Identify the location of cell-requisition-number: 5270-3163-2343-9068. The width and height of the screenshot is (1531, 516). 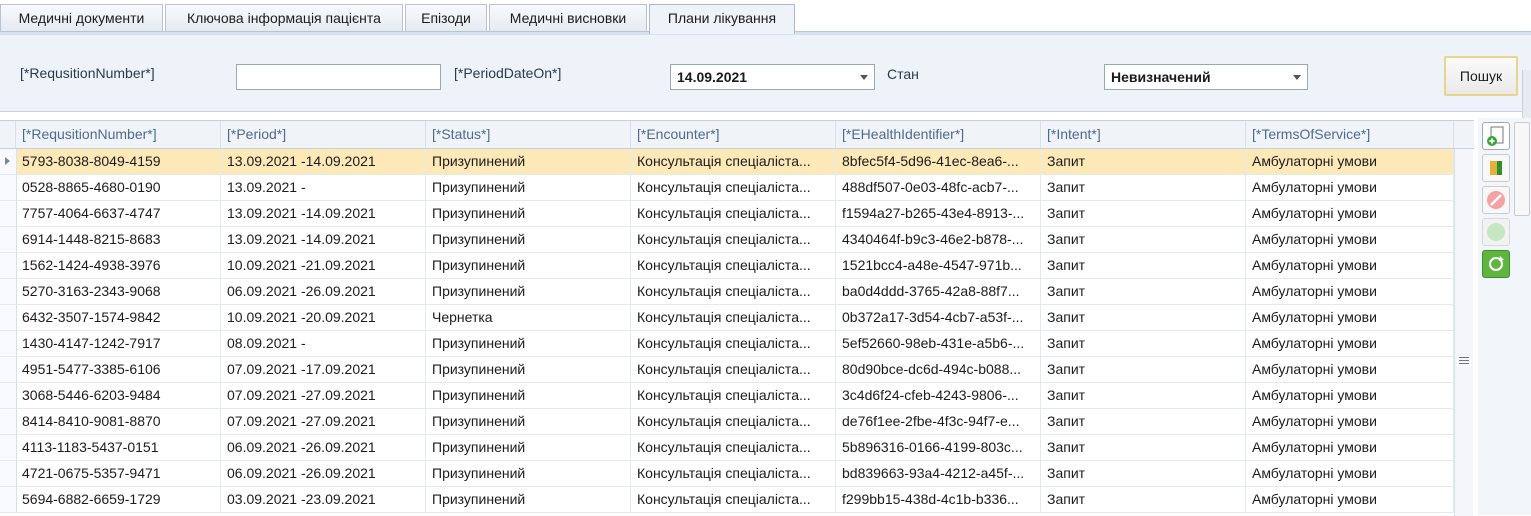
(118, 291).